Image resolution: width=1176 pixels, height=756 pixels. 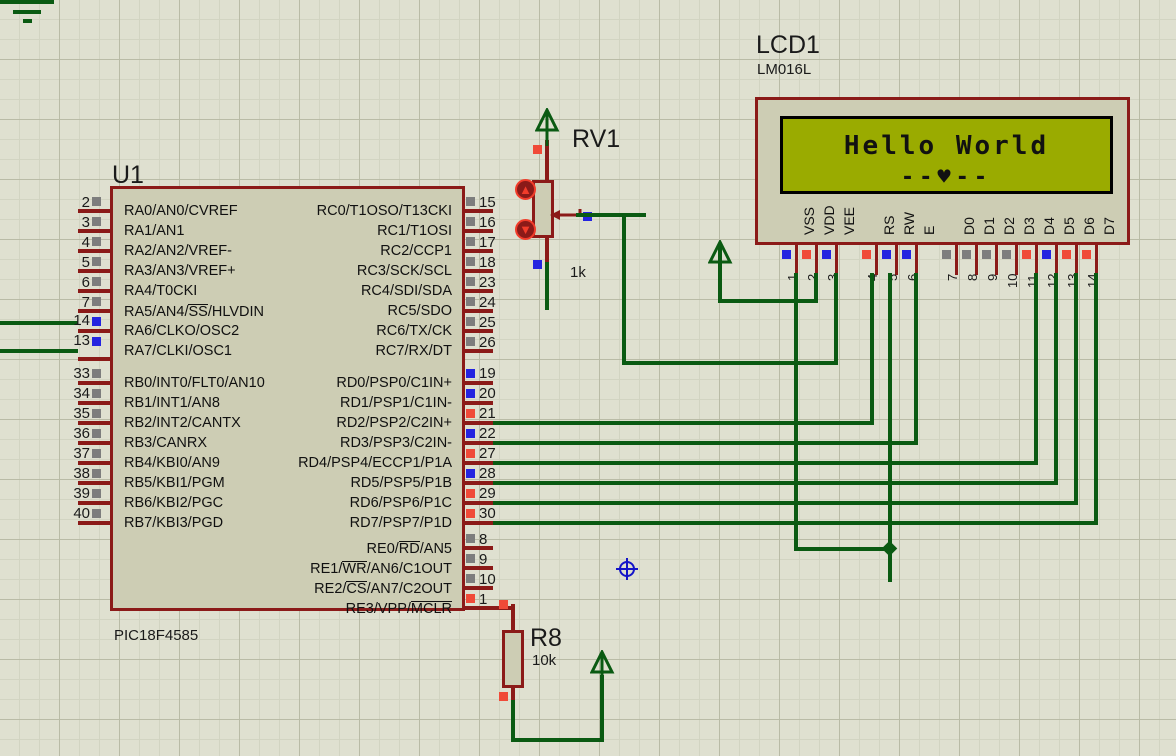 I want to click on lcd-pin-label-d1: D1, so click(x=989, y=226).